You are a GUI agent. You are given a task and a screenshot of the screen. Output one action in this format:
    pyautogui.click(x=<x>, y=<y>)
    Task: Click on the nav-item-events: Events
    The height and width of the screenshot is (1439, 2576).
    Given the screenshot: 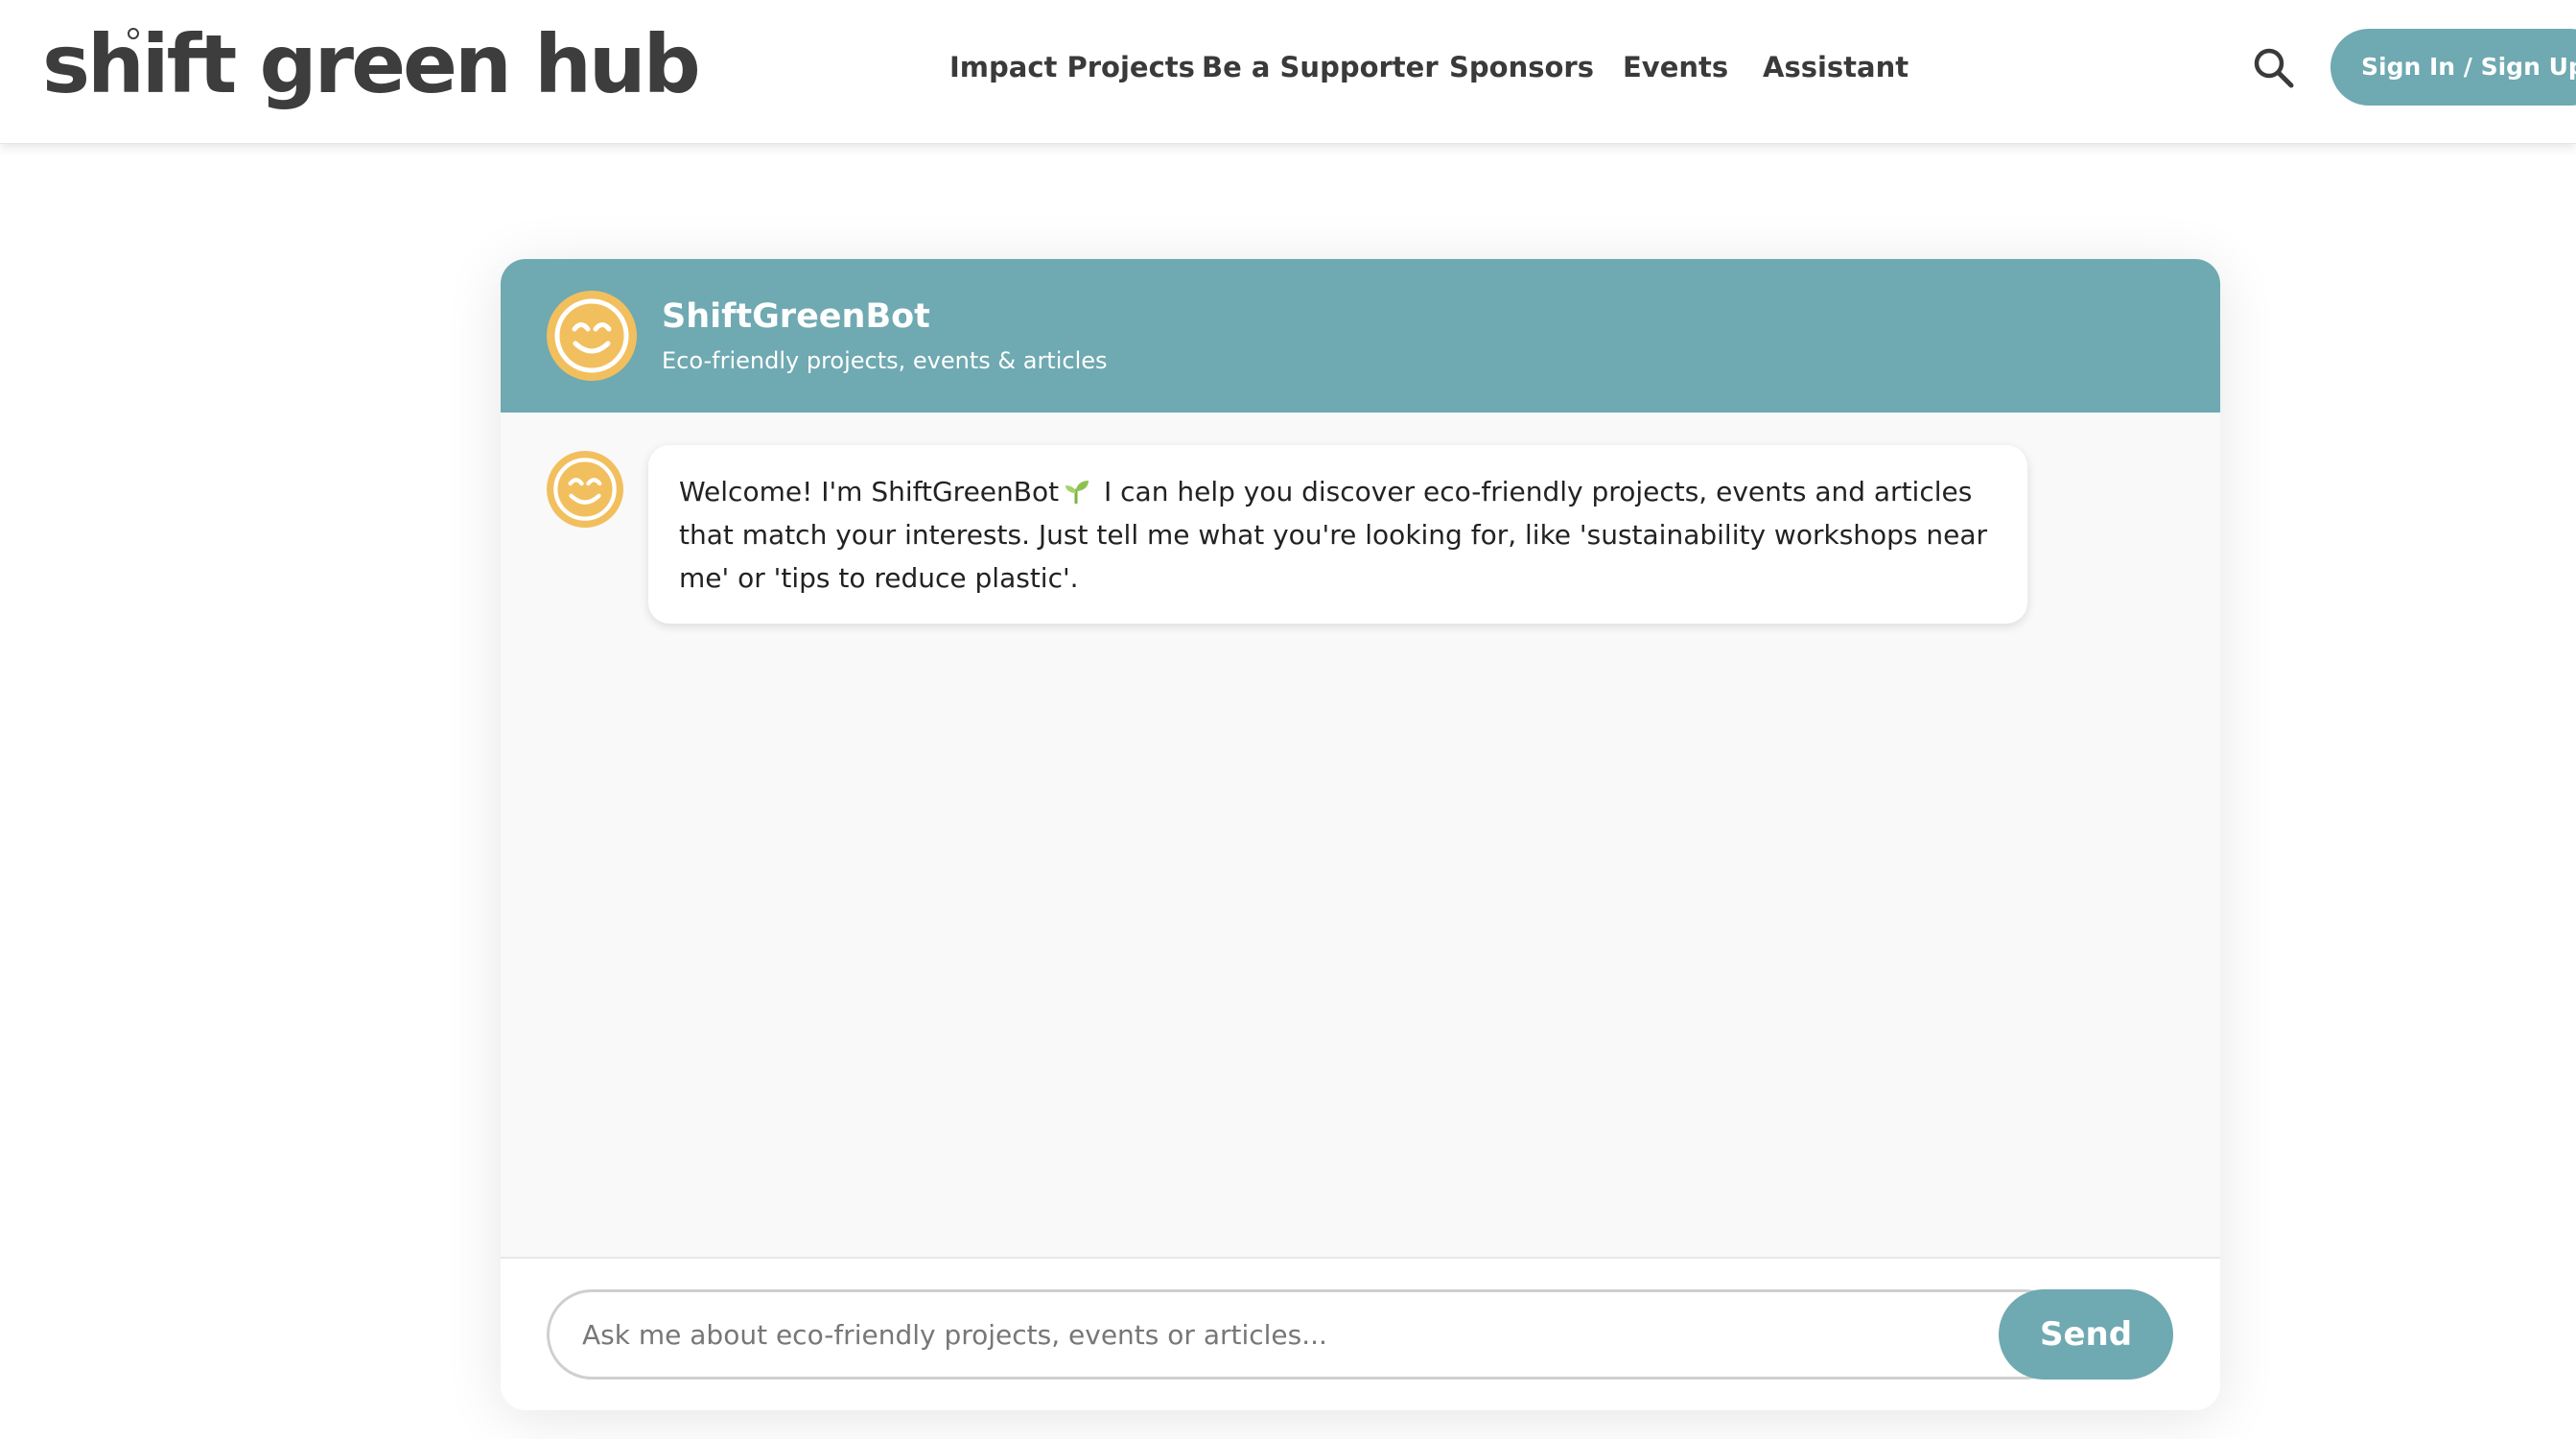 What is the action you would take?
    pyautogui.click(x=1675, y=67)
    